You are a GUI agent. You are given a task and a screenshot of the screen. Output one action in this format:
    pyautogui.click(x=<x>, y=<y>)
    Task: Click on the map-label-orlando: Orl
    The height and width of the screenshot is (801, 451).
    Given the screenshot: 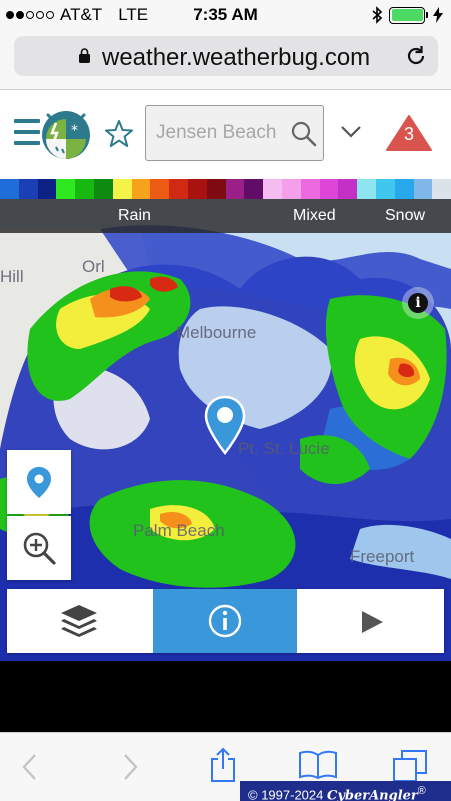 What is the action you would take?
    pyautogui.click(x=93, y=266)
    